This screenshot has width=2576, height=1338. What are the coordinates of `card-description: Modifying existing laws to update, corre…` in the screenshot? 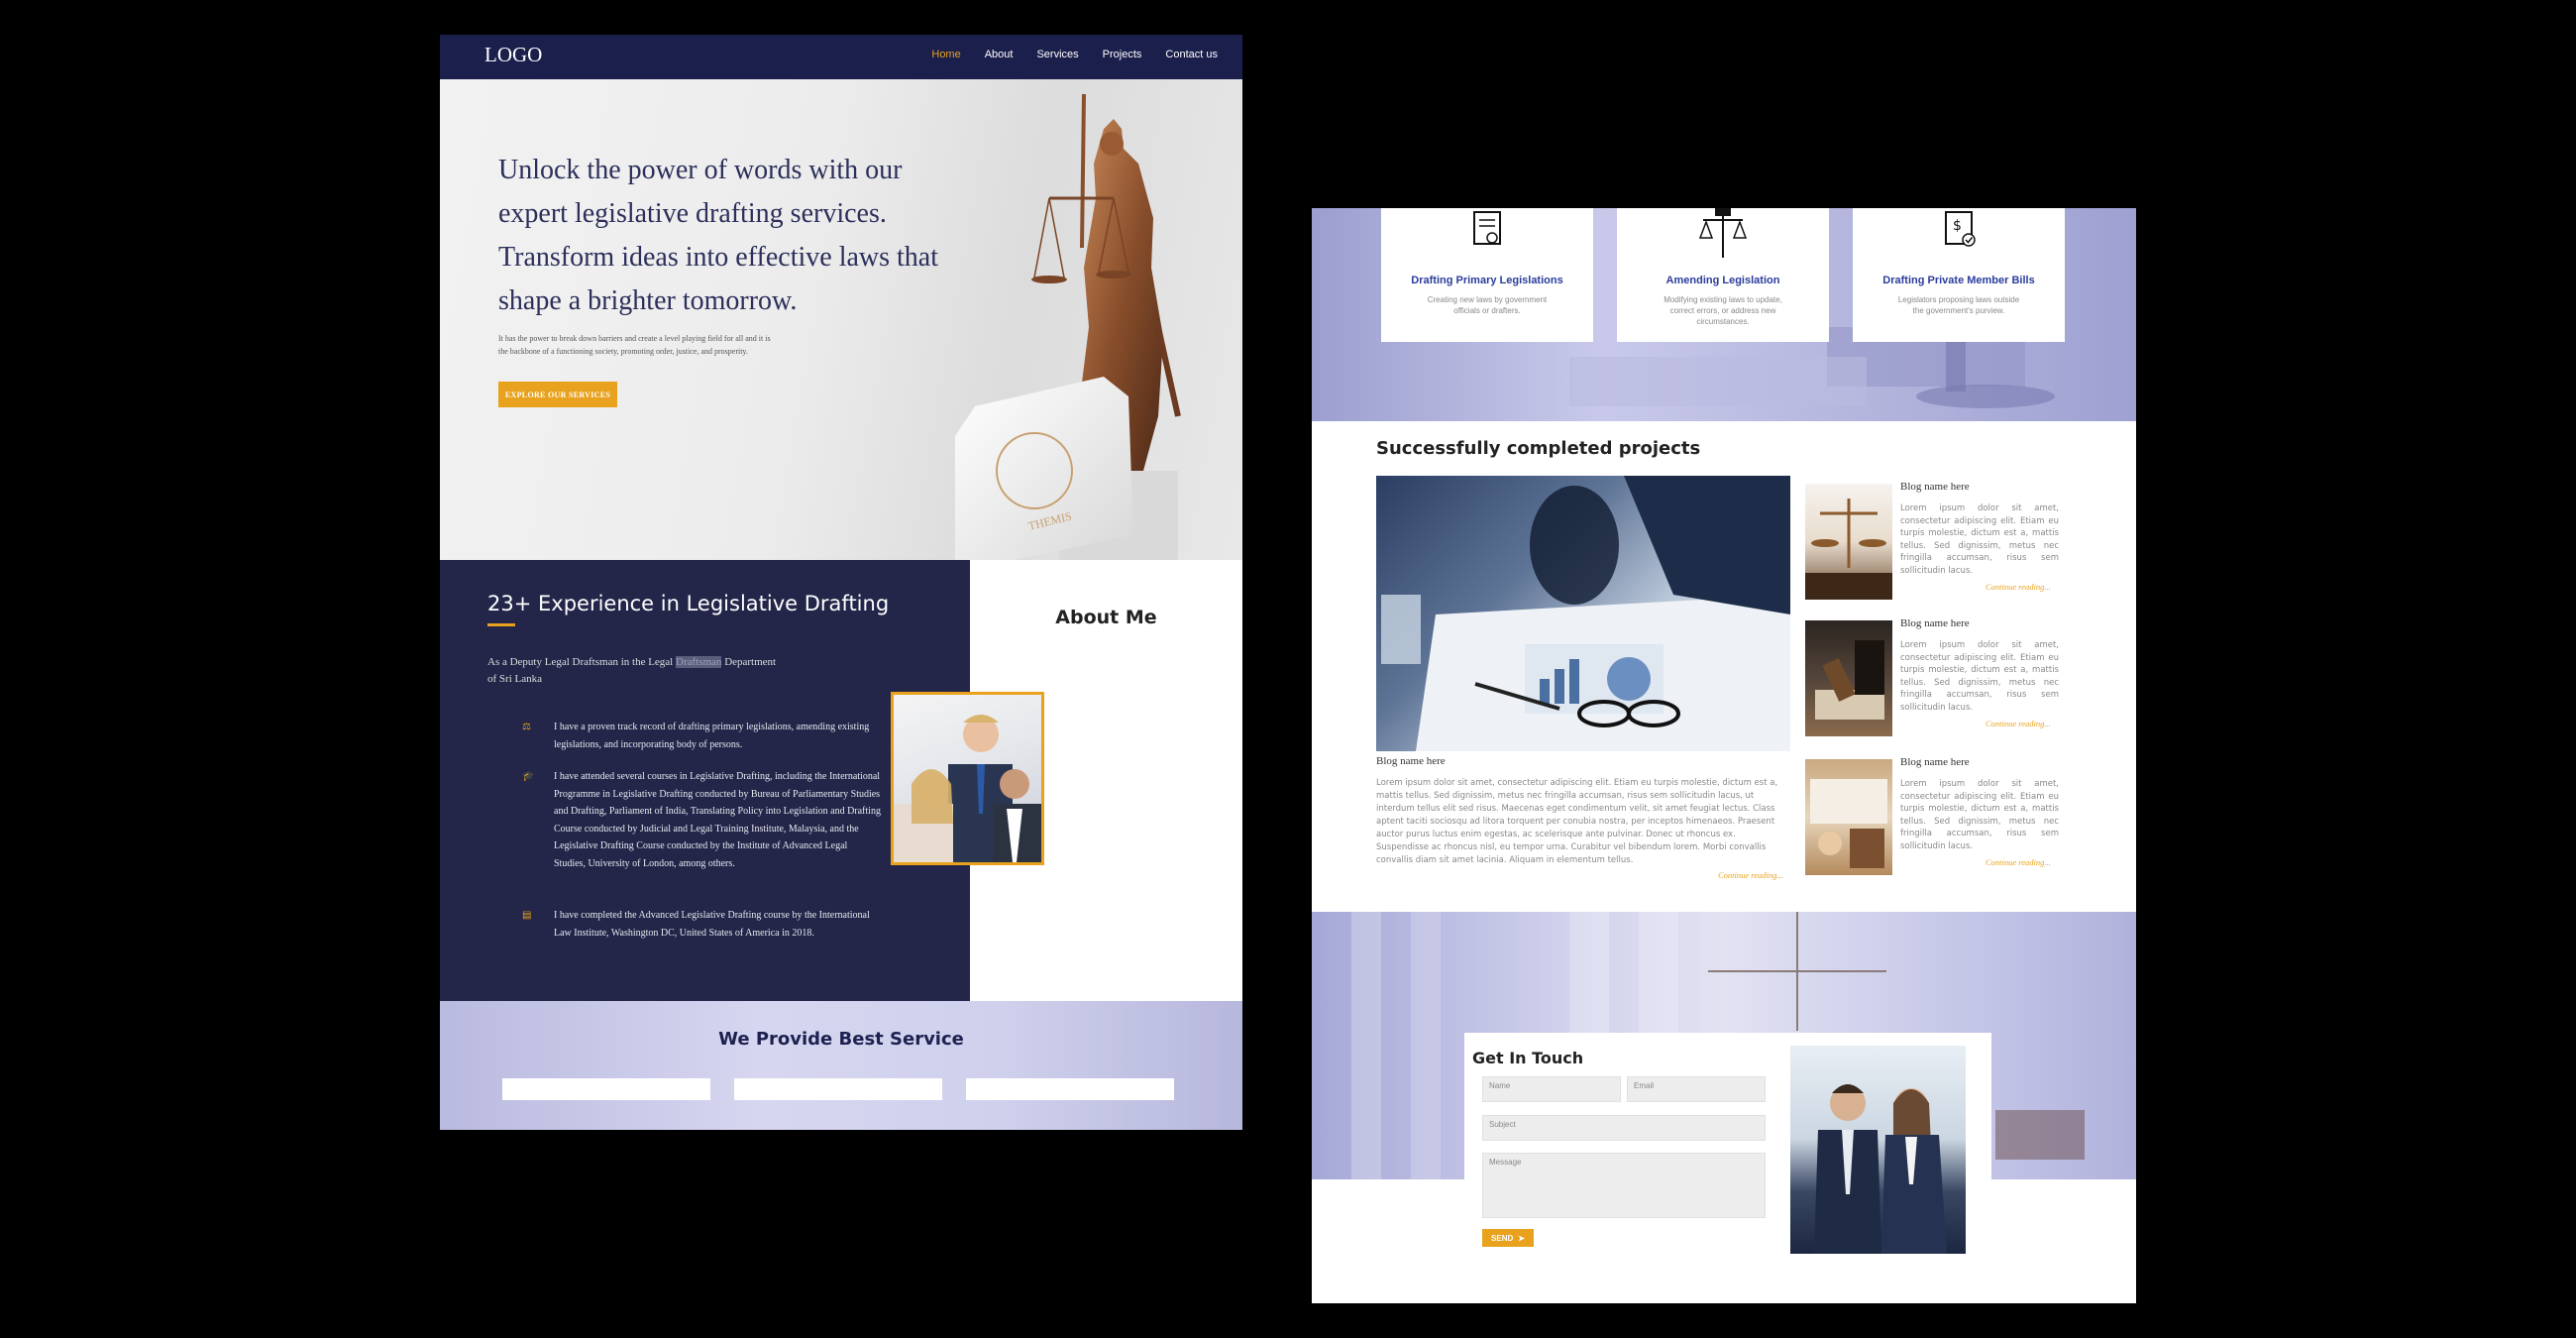 It's located at (1723, 311).